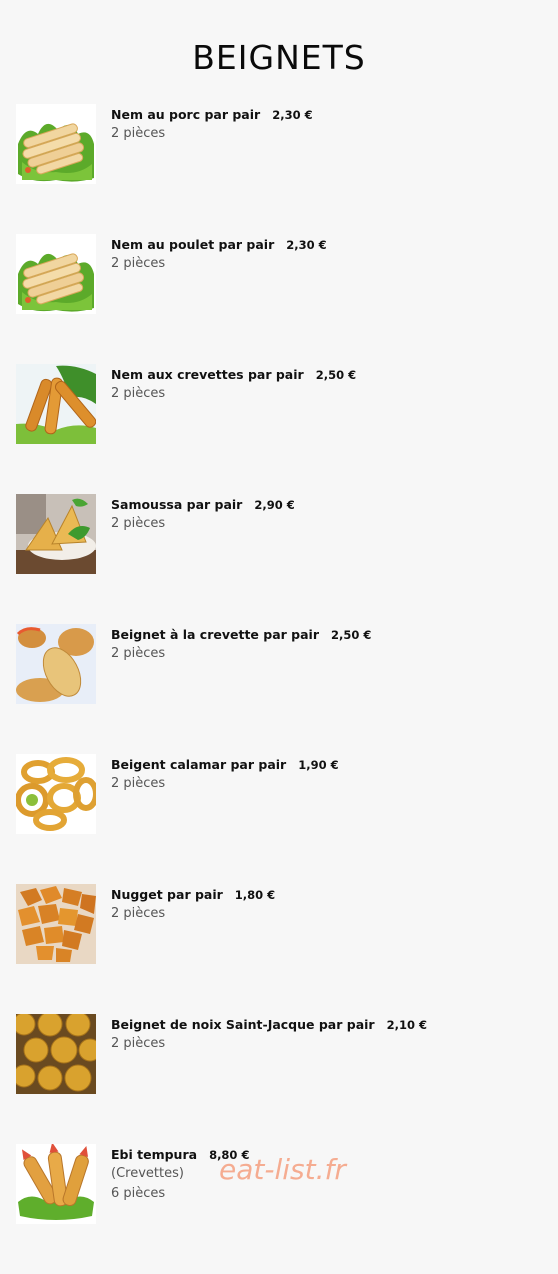  Describe the element at coordinates (199, 764) in the screenshot. I see `item-name: Beigent calamar par pair` at that location.